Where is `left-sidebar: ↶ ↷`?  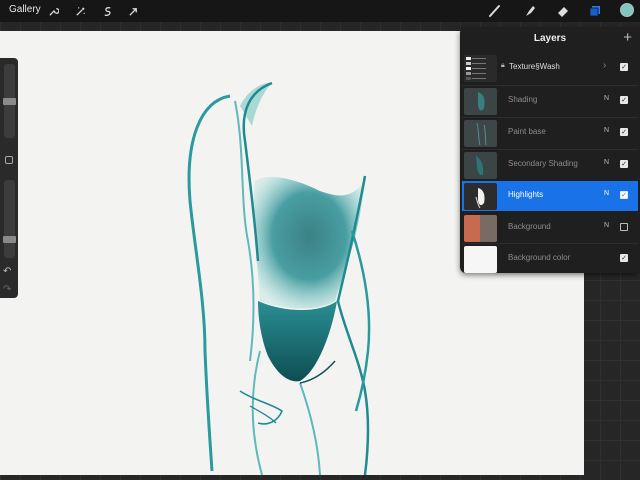 left-sidebar: ↶ ↷ is located at coordinates (9, 178).